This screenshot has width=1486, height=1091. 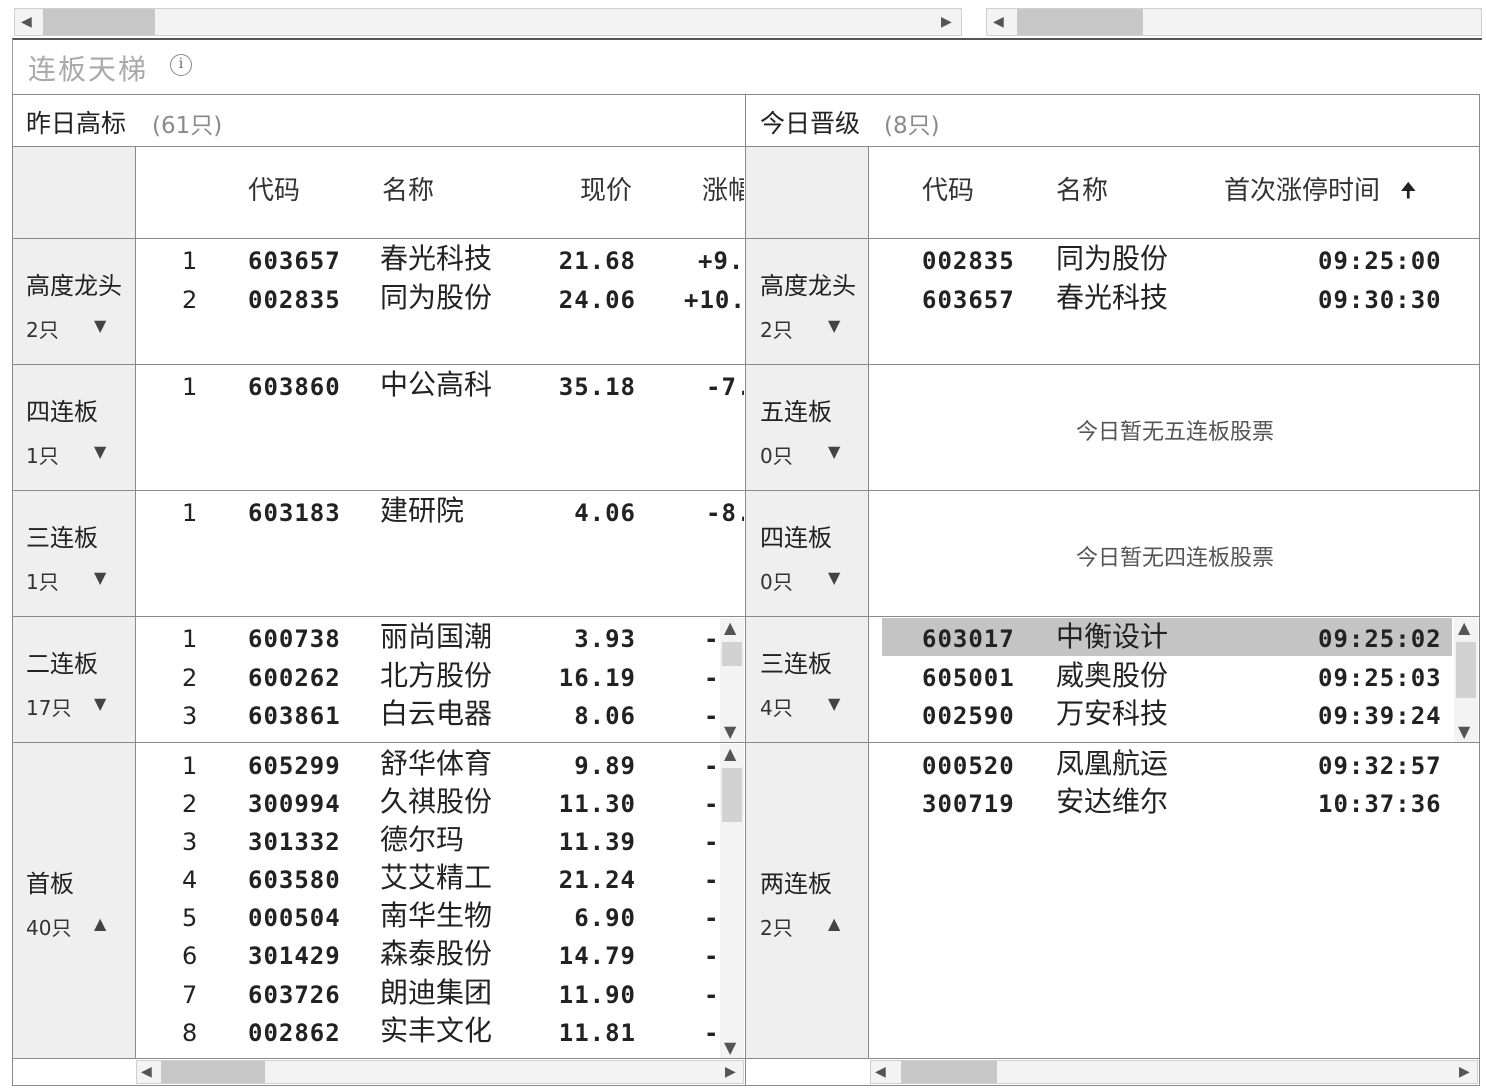 I want to click on stock-code: 301332, so click(x=294, y=842).